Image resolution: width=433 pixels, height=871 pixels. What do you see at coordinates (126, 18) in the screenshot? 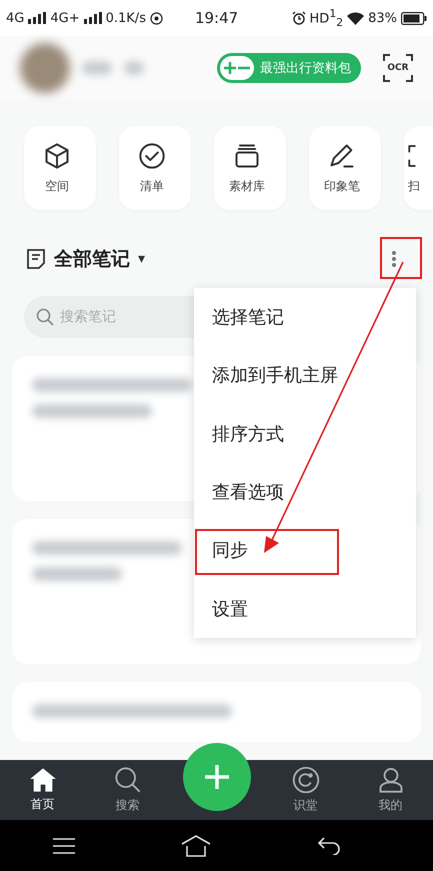
I see `speed-label: 0.1K/s` at bounding box center [126, 18].